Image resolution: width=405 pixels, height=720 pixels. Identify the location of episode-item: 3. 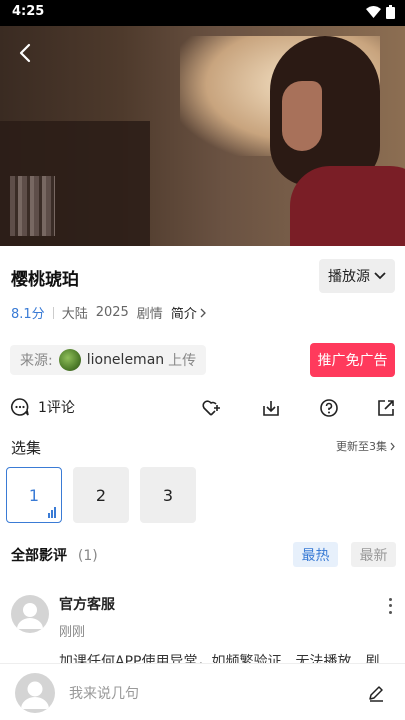
(168, 495).